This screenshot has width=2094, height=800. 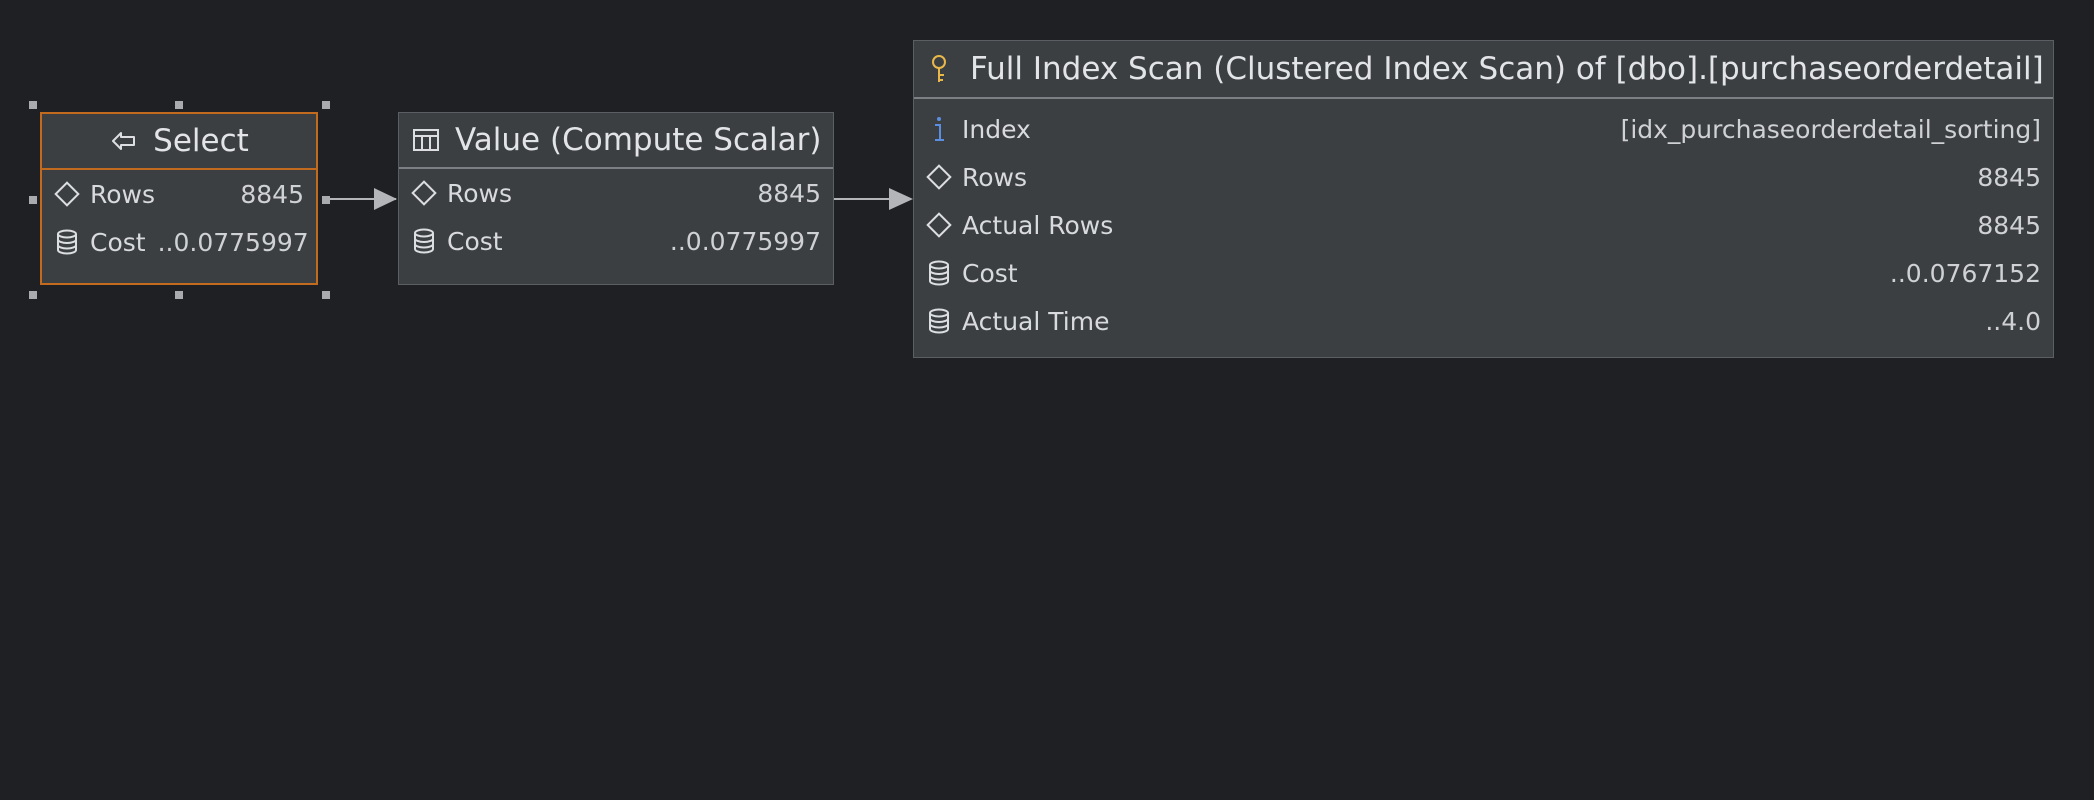 What do you see at coordinates (326, 105) in the screenshot?
I see `resize-handle-top-right` at bounding box center [326, 105].